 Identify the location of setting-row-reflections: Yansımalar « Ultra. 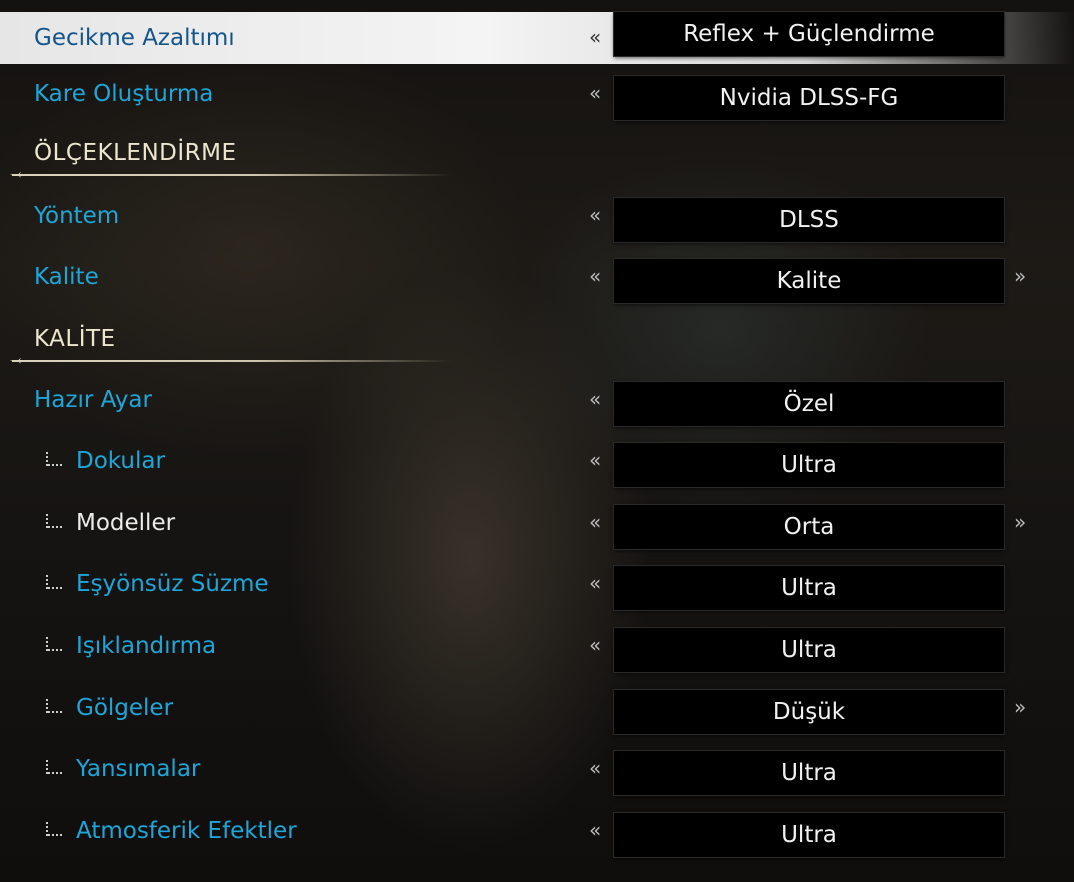
(537, 769).